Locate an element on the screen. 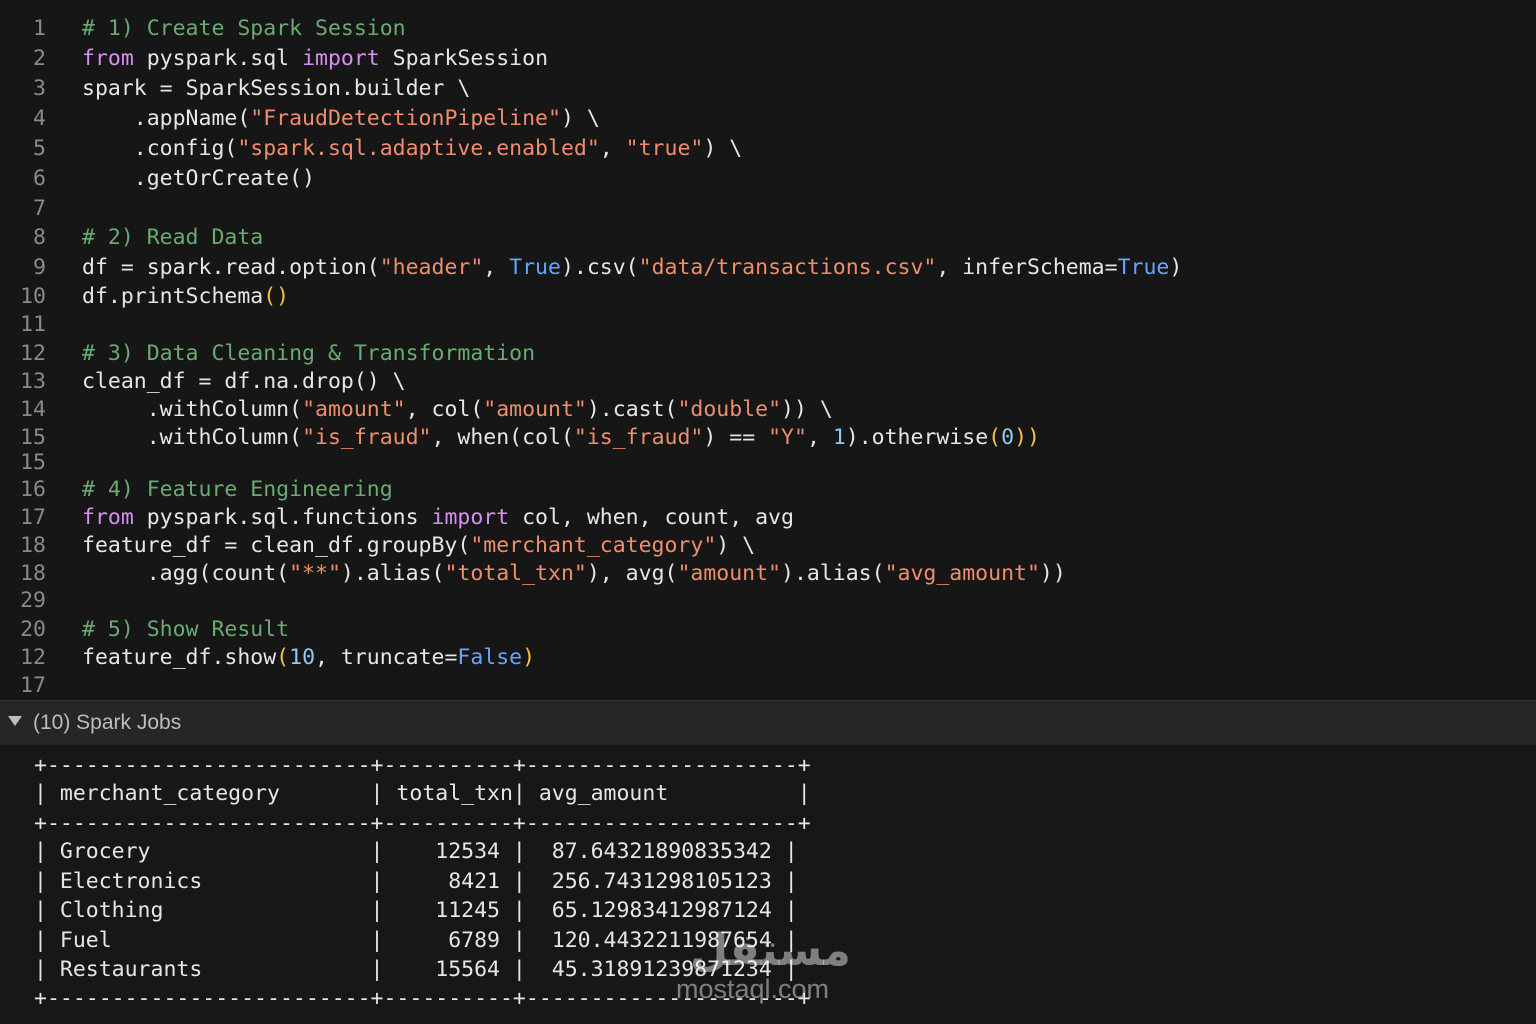 The width and height of the screenshot is (1536, 1024). code-token-keyword: import is located at coordinates (470, 517).